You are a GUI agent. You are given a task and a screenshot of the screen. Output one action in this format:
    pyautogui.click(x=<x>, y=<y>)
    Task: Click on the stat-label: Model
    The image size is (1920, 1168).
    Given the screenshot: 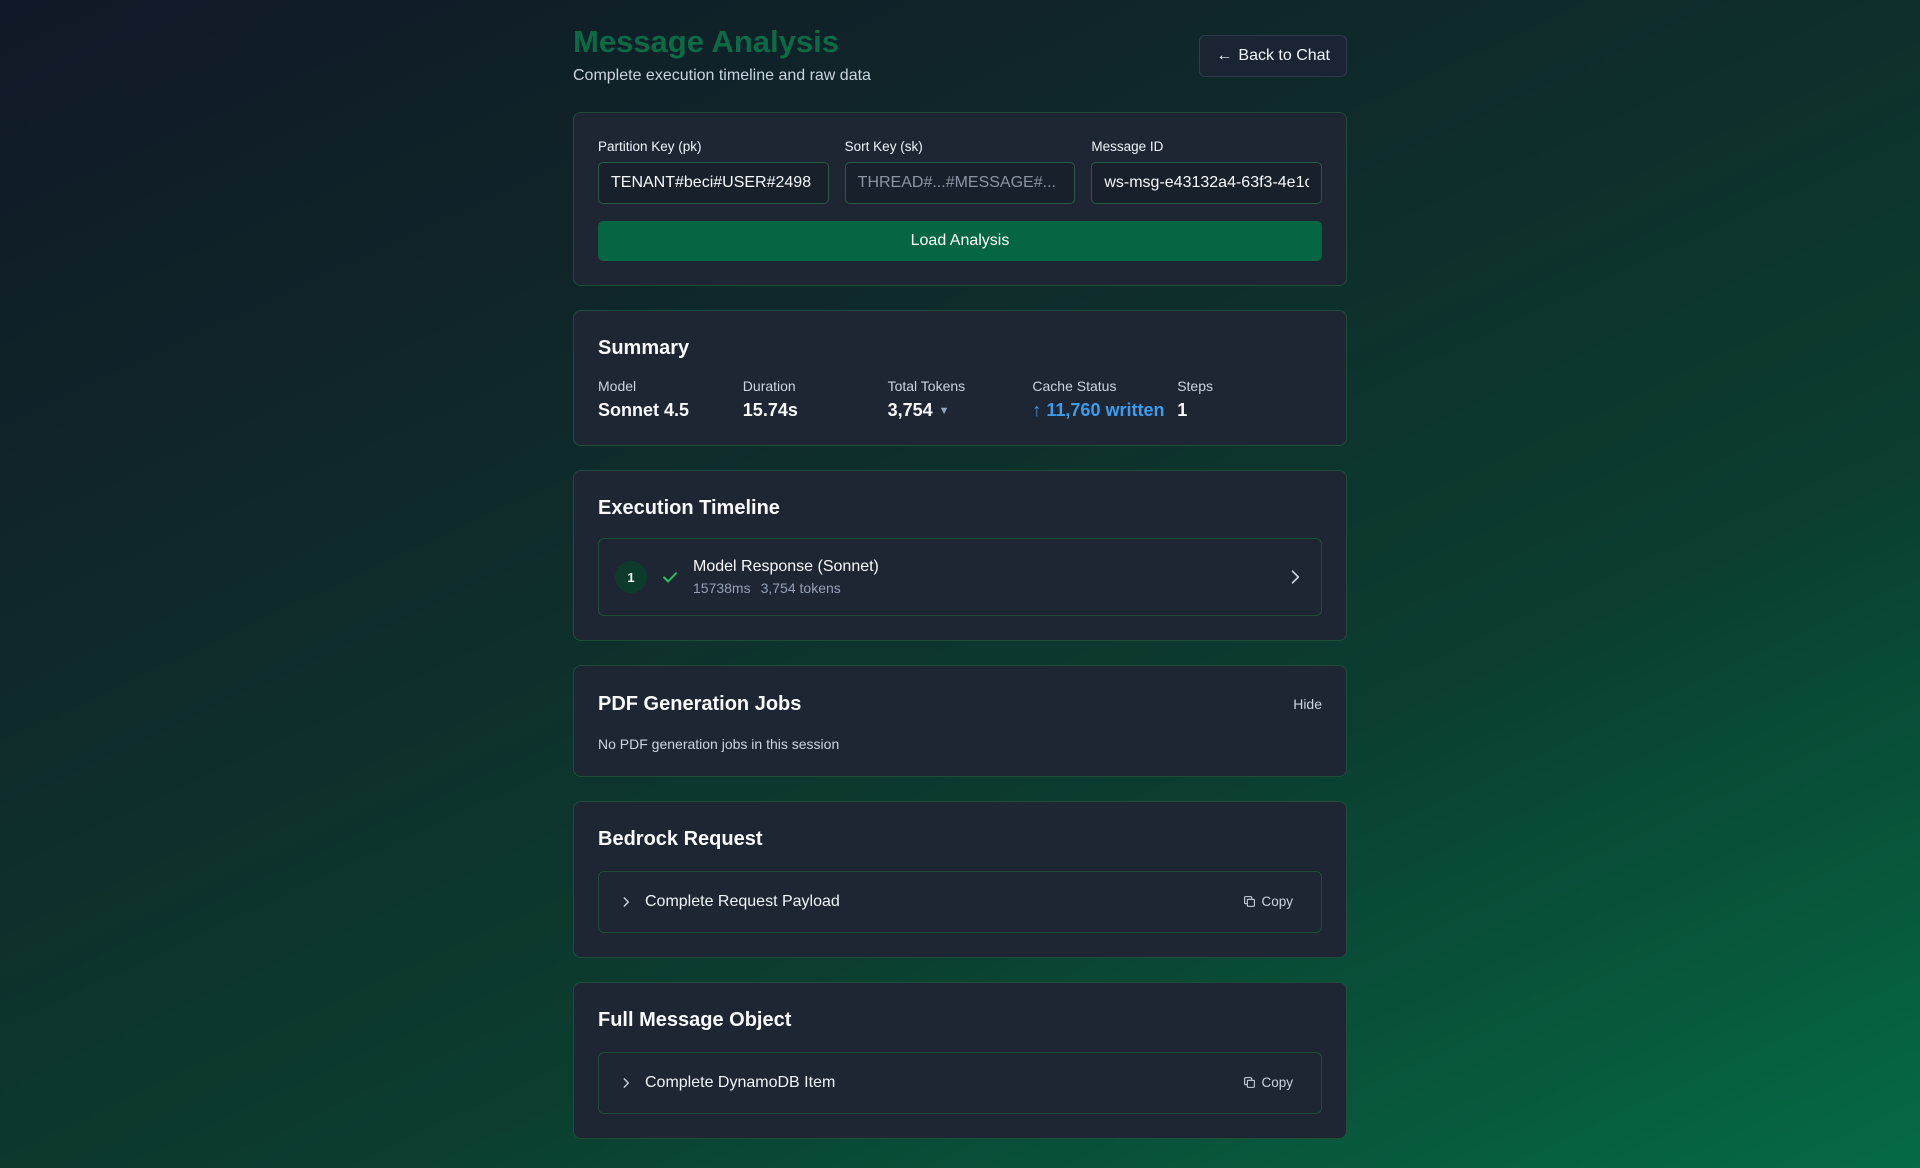 What is the action you would take?
    pyautogui.click(x=617, y=386)
    